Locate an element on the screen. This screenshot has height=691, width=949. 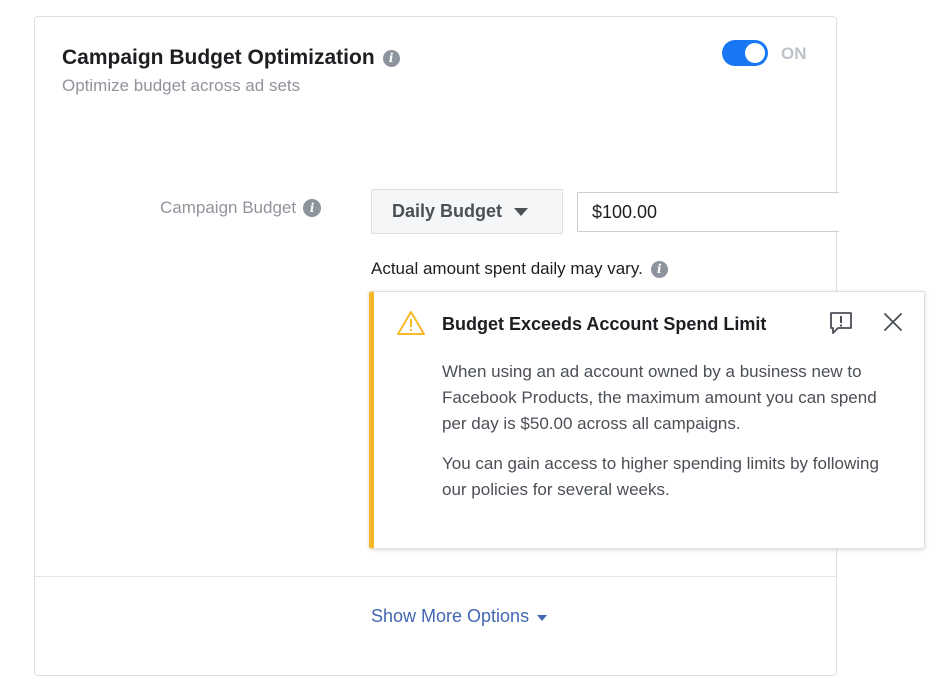
budget-type-dropdown: Daily Budget is located at coordinates (467, 211).